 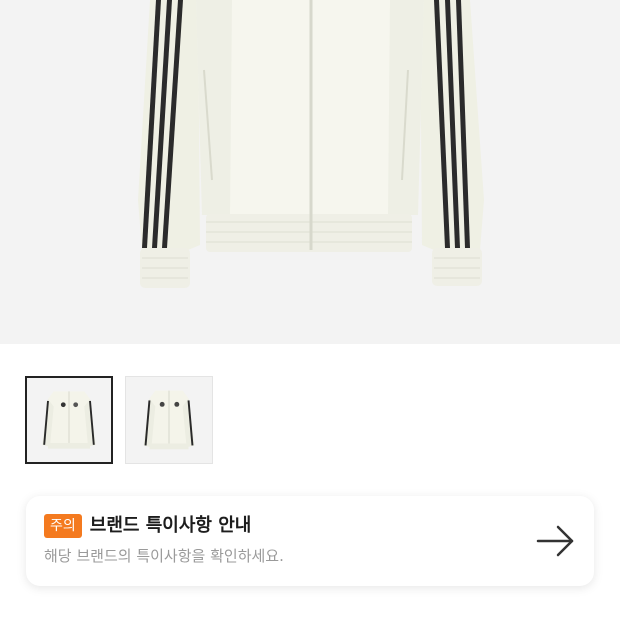 I want to click on warning-badge: 주의, so click(x=63, y=526).